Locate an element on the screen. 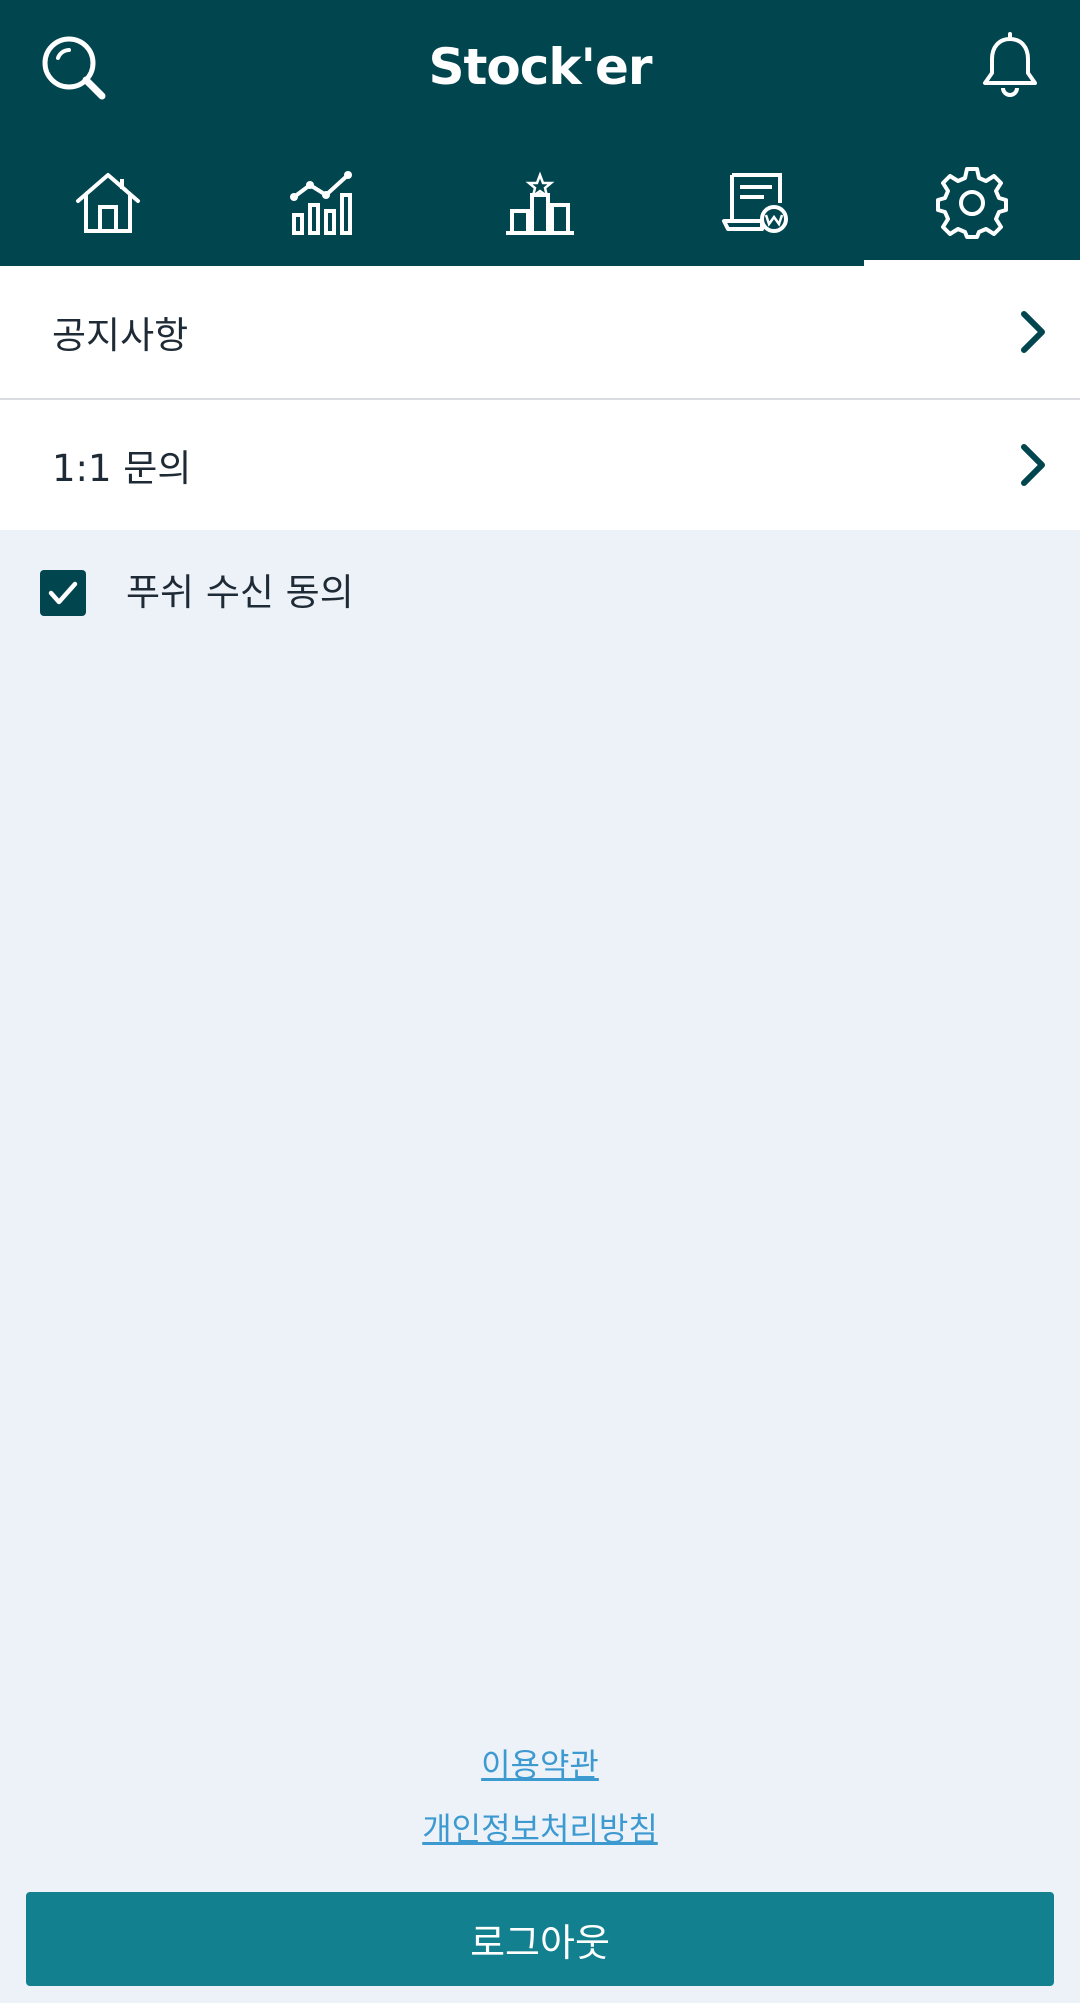 The height and width of the screenshot is (2003, 1080). tab-bar is located at coordinates (540, 203).